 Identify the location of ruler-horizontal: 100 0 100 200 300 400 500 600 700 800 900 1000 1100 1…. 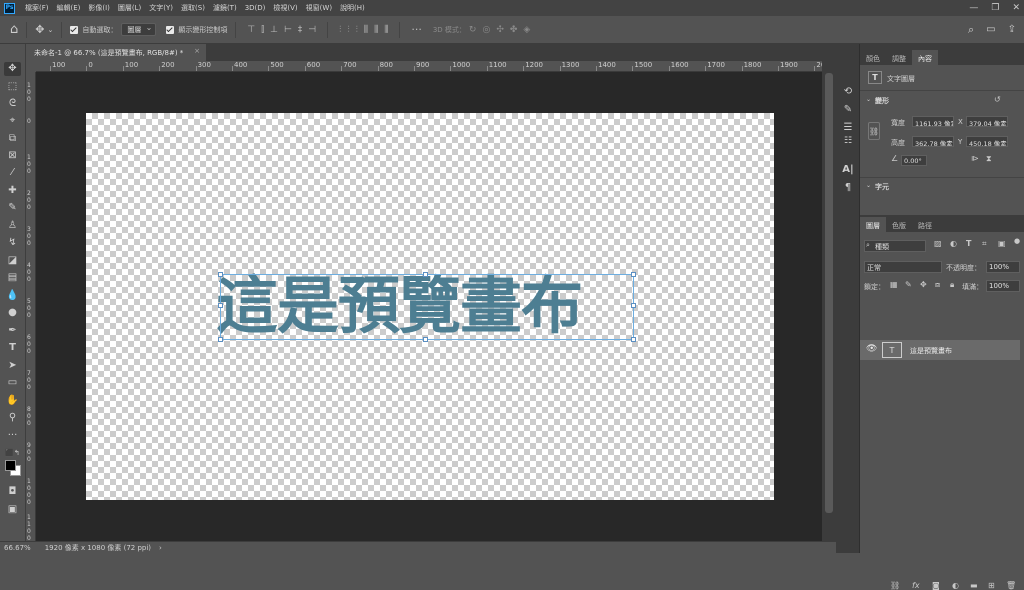
(429, 66).